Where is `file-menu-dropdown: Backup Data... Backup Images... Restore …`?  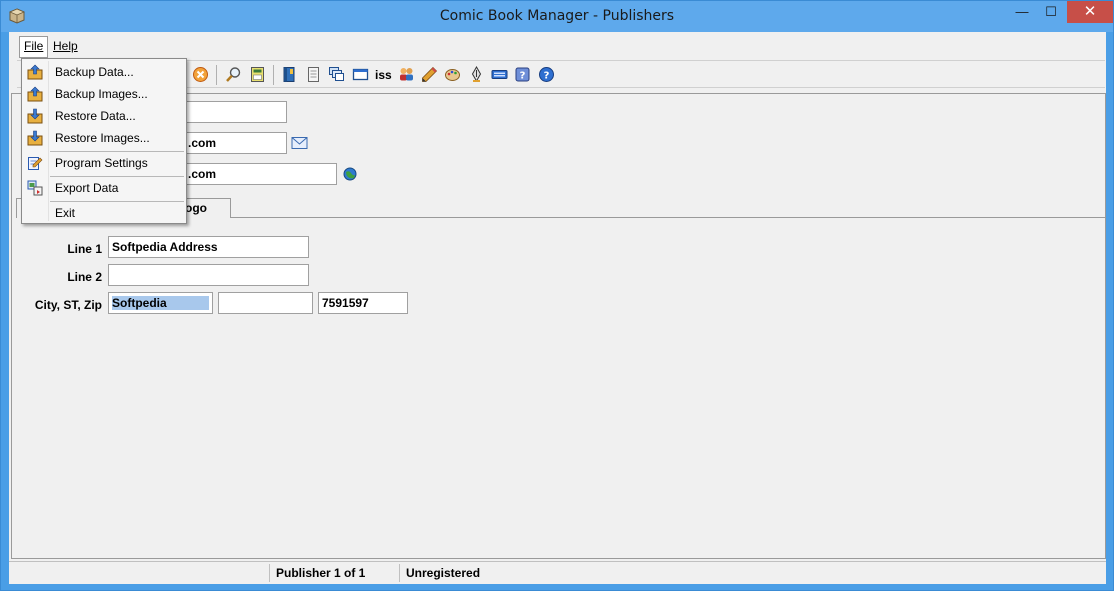
file-menu-dropdown: Backup Data... Backup Images... Restore … is located at coordinates (104, 141).